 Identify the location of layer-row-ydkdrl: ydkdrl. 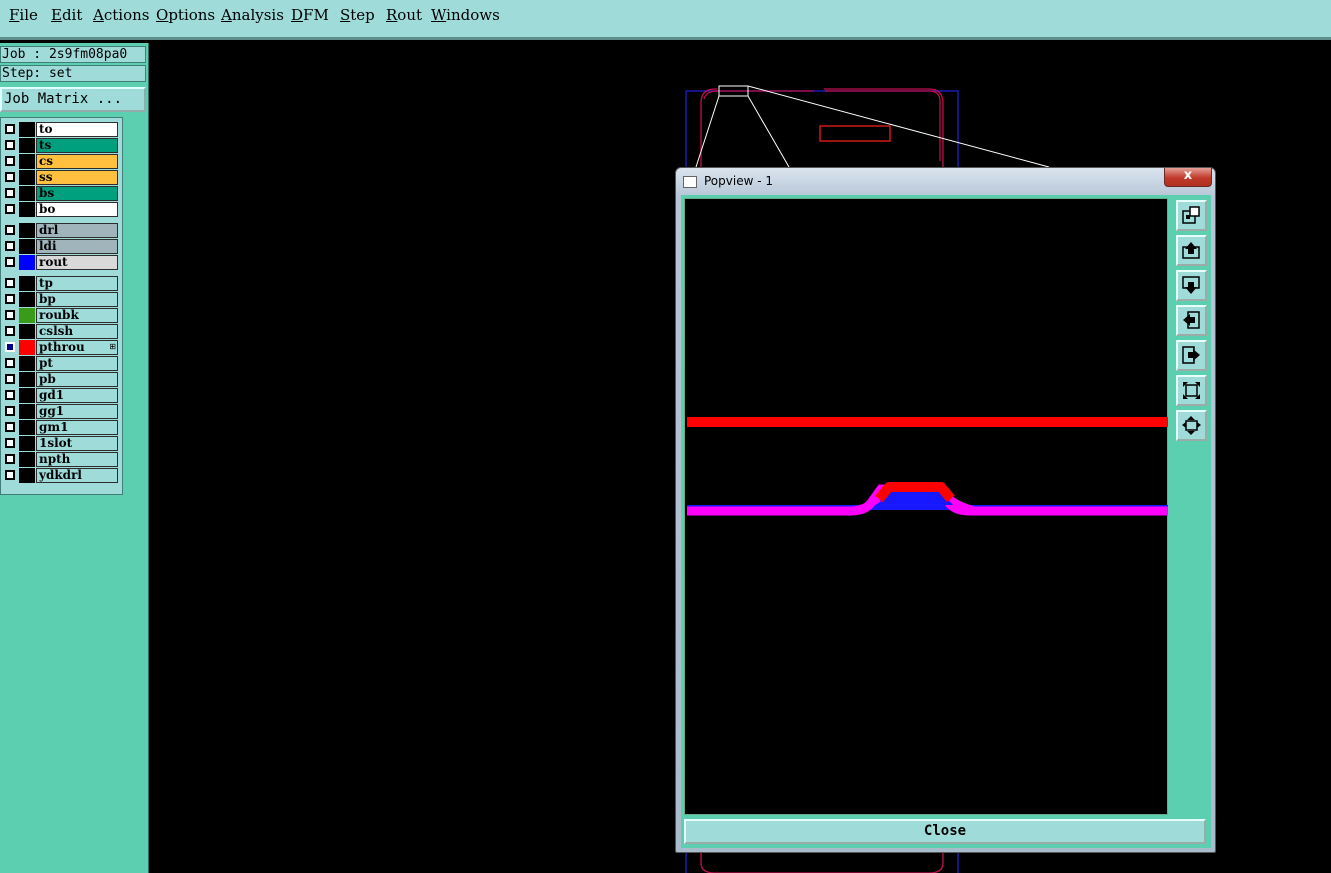
(60, 475).